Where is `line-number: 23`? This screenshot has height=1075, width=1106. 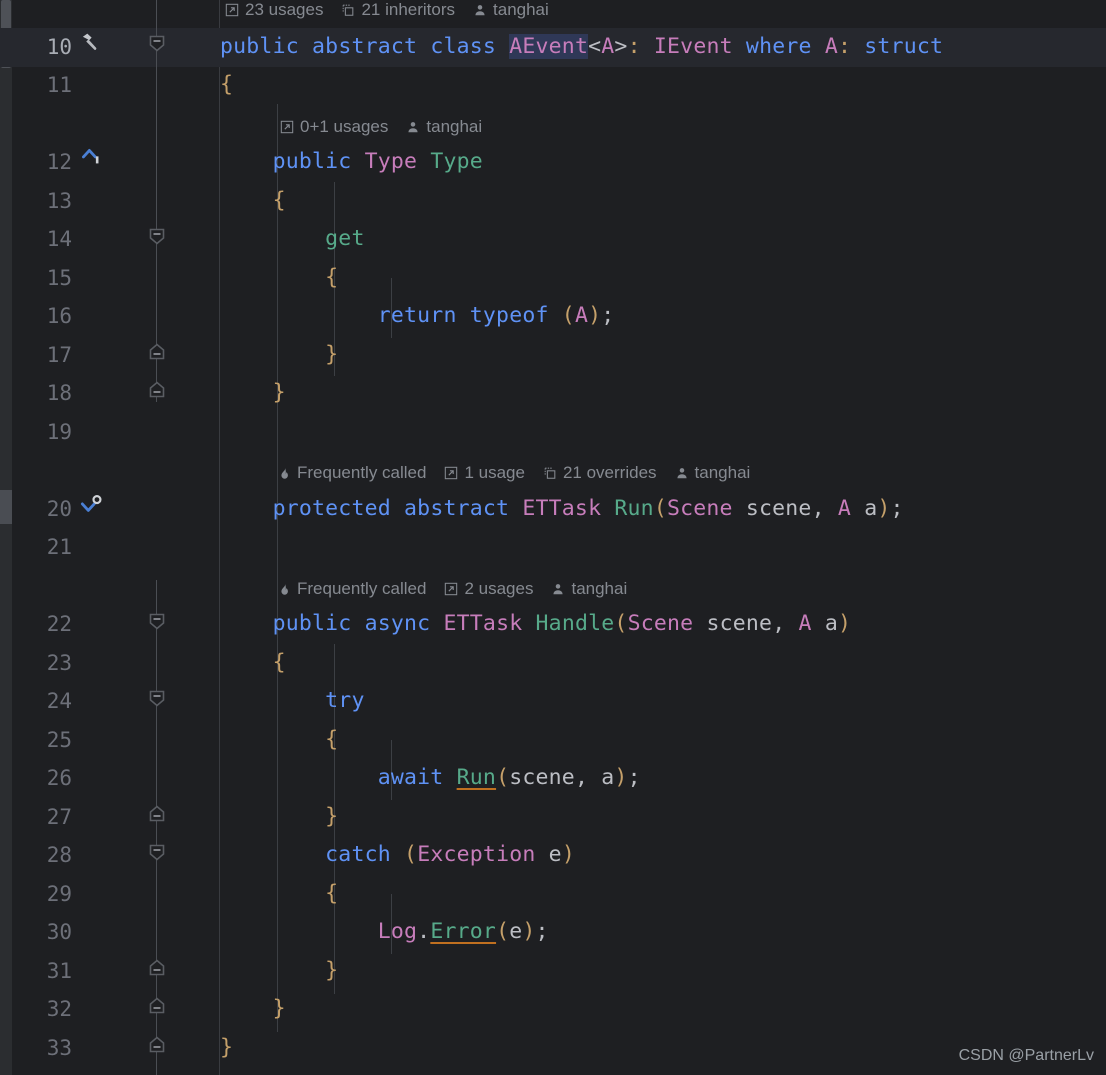 line-number: 23 is located at coordinates (42, 663).